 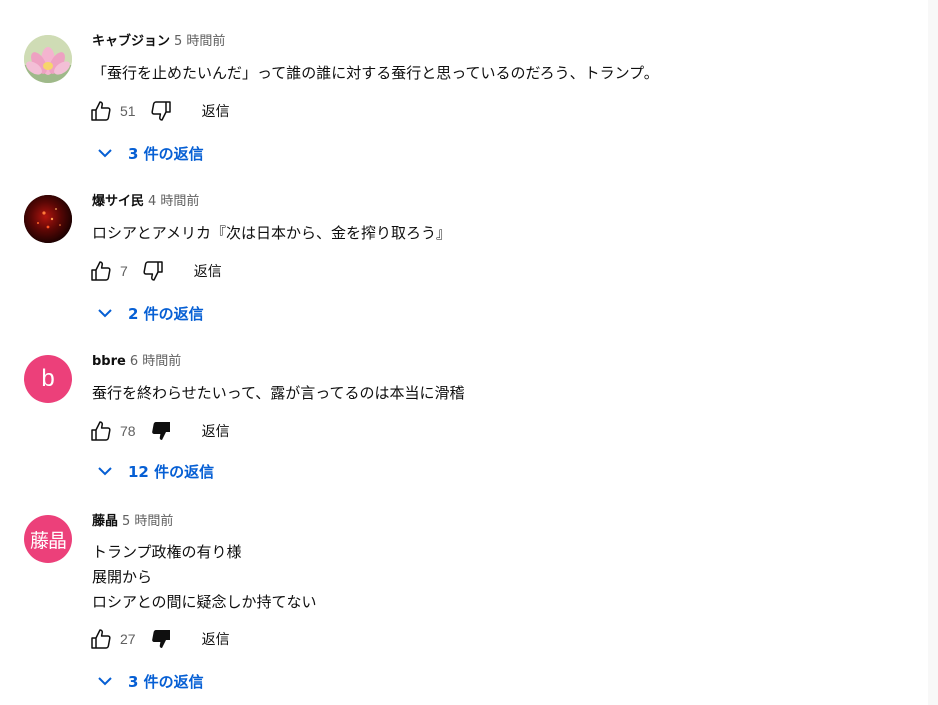 I want to click on view-replies-button: 2 件の返信, so click(x=149, y=313).